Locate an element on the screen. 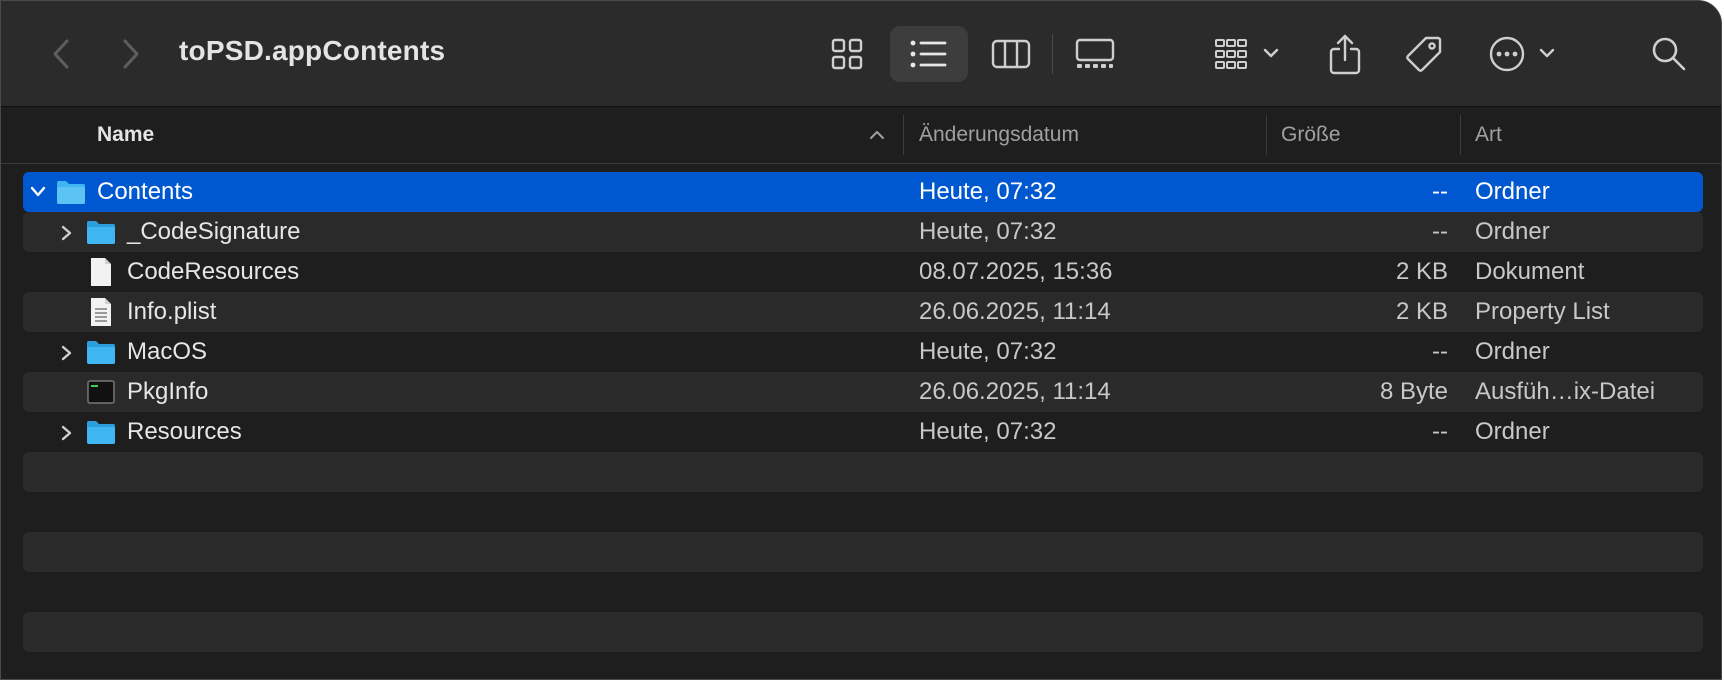 The image size is (1724, 680). file-name: CodeResources is located at coordinates (213, 271).